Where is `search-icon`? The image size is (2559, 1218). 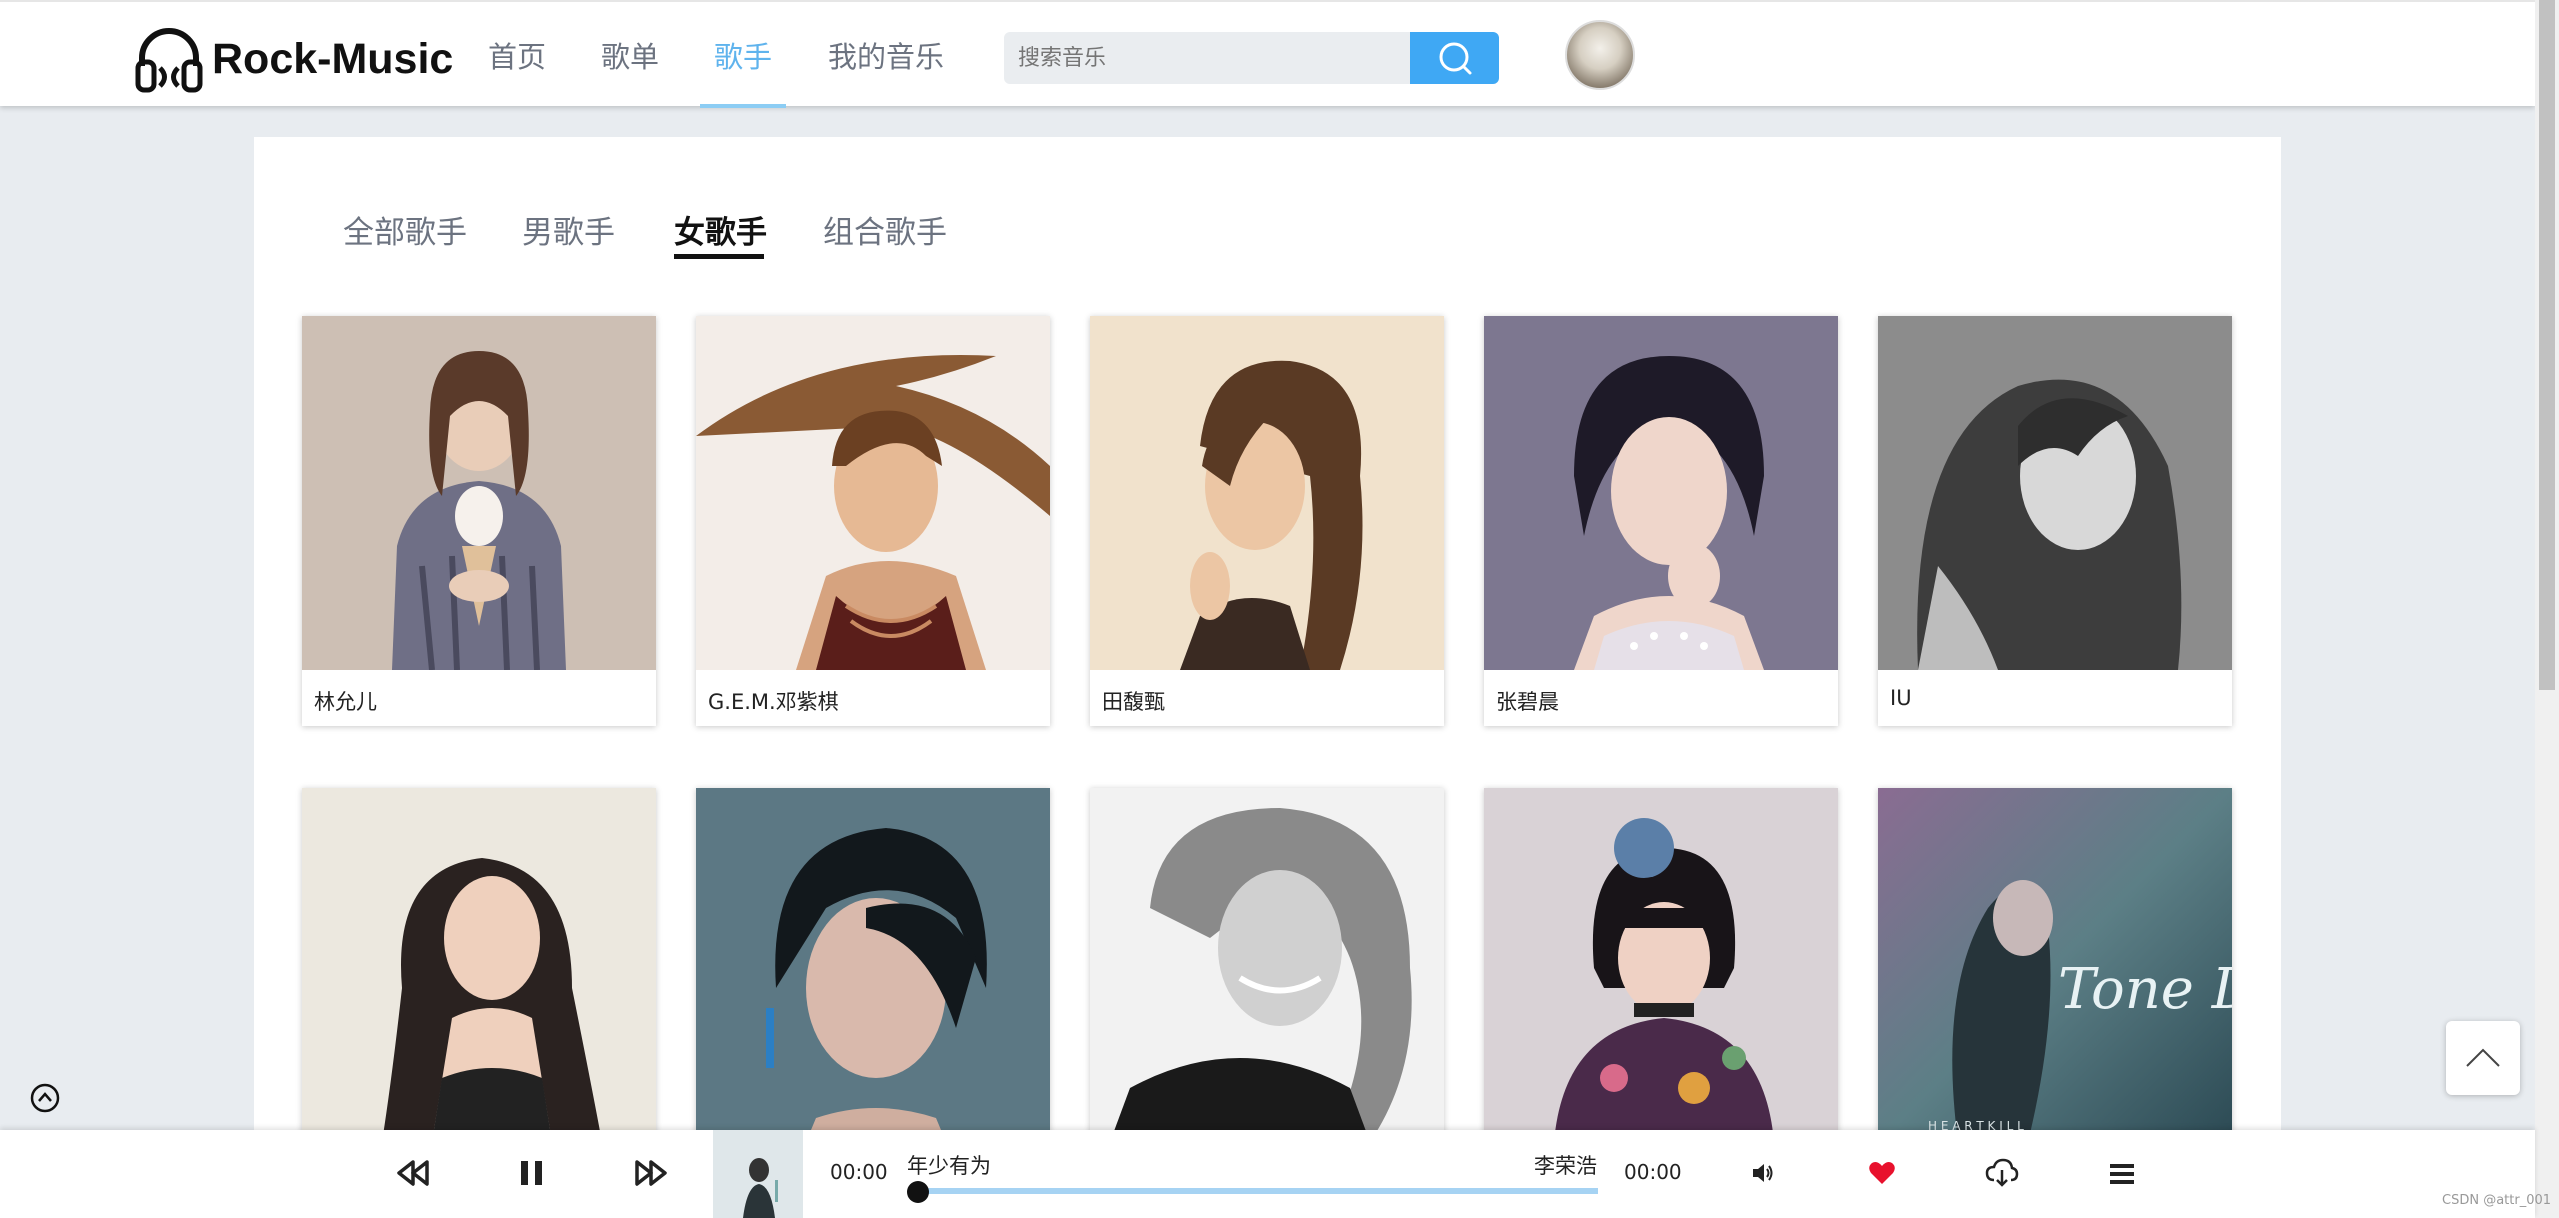 search-icon is located at coordinates (1455, 58).